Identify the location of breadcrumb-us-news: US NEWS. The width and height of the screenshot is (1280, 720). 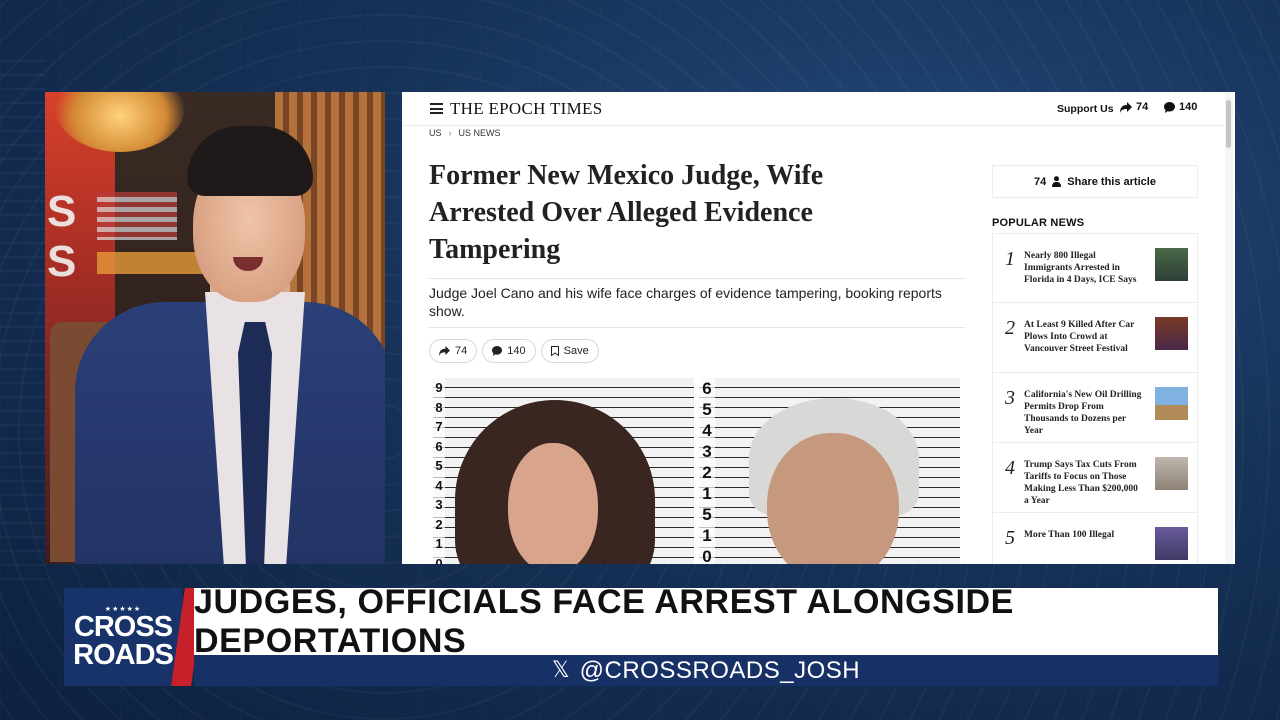
(480, 133).